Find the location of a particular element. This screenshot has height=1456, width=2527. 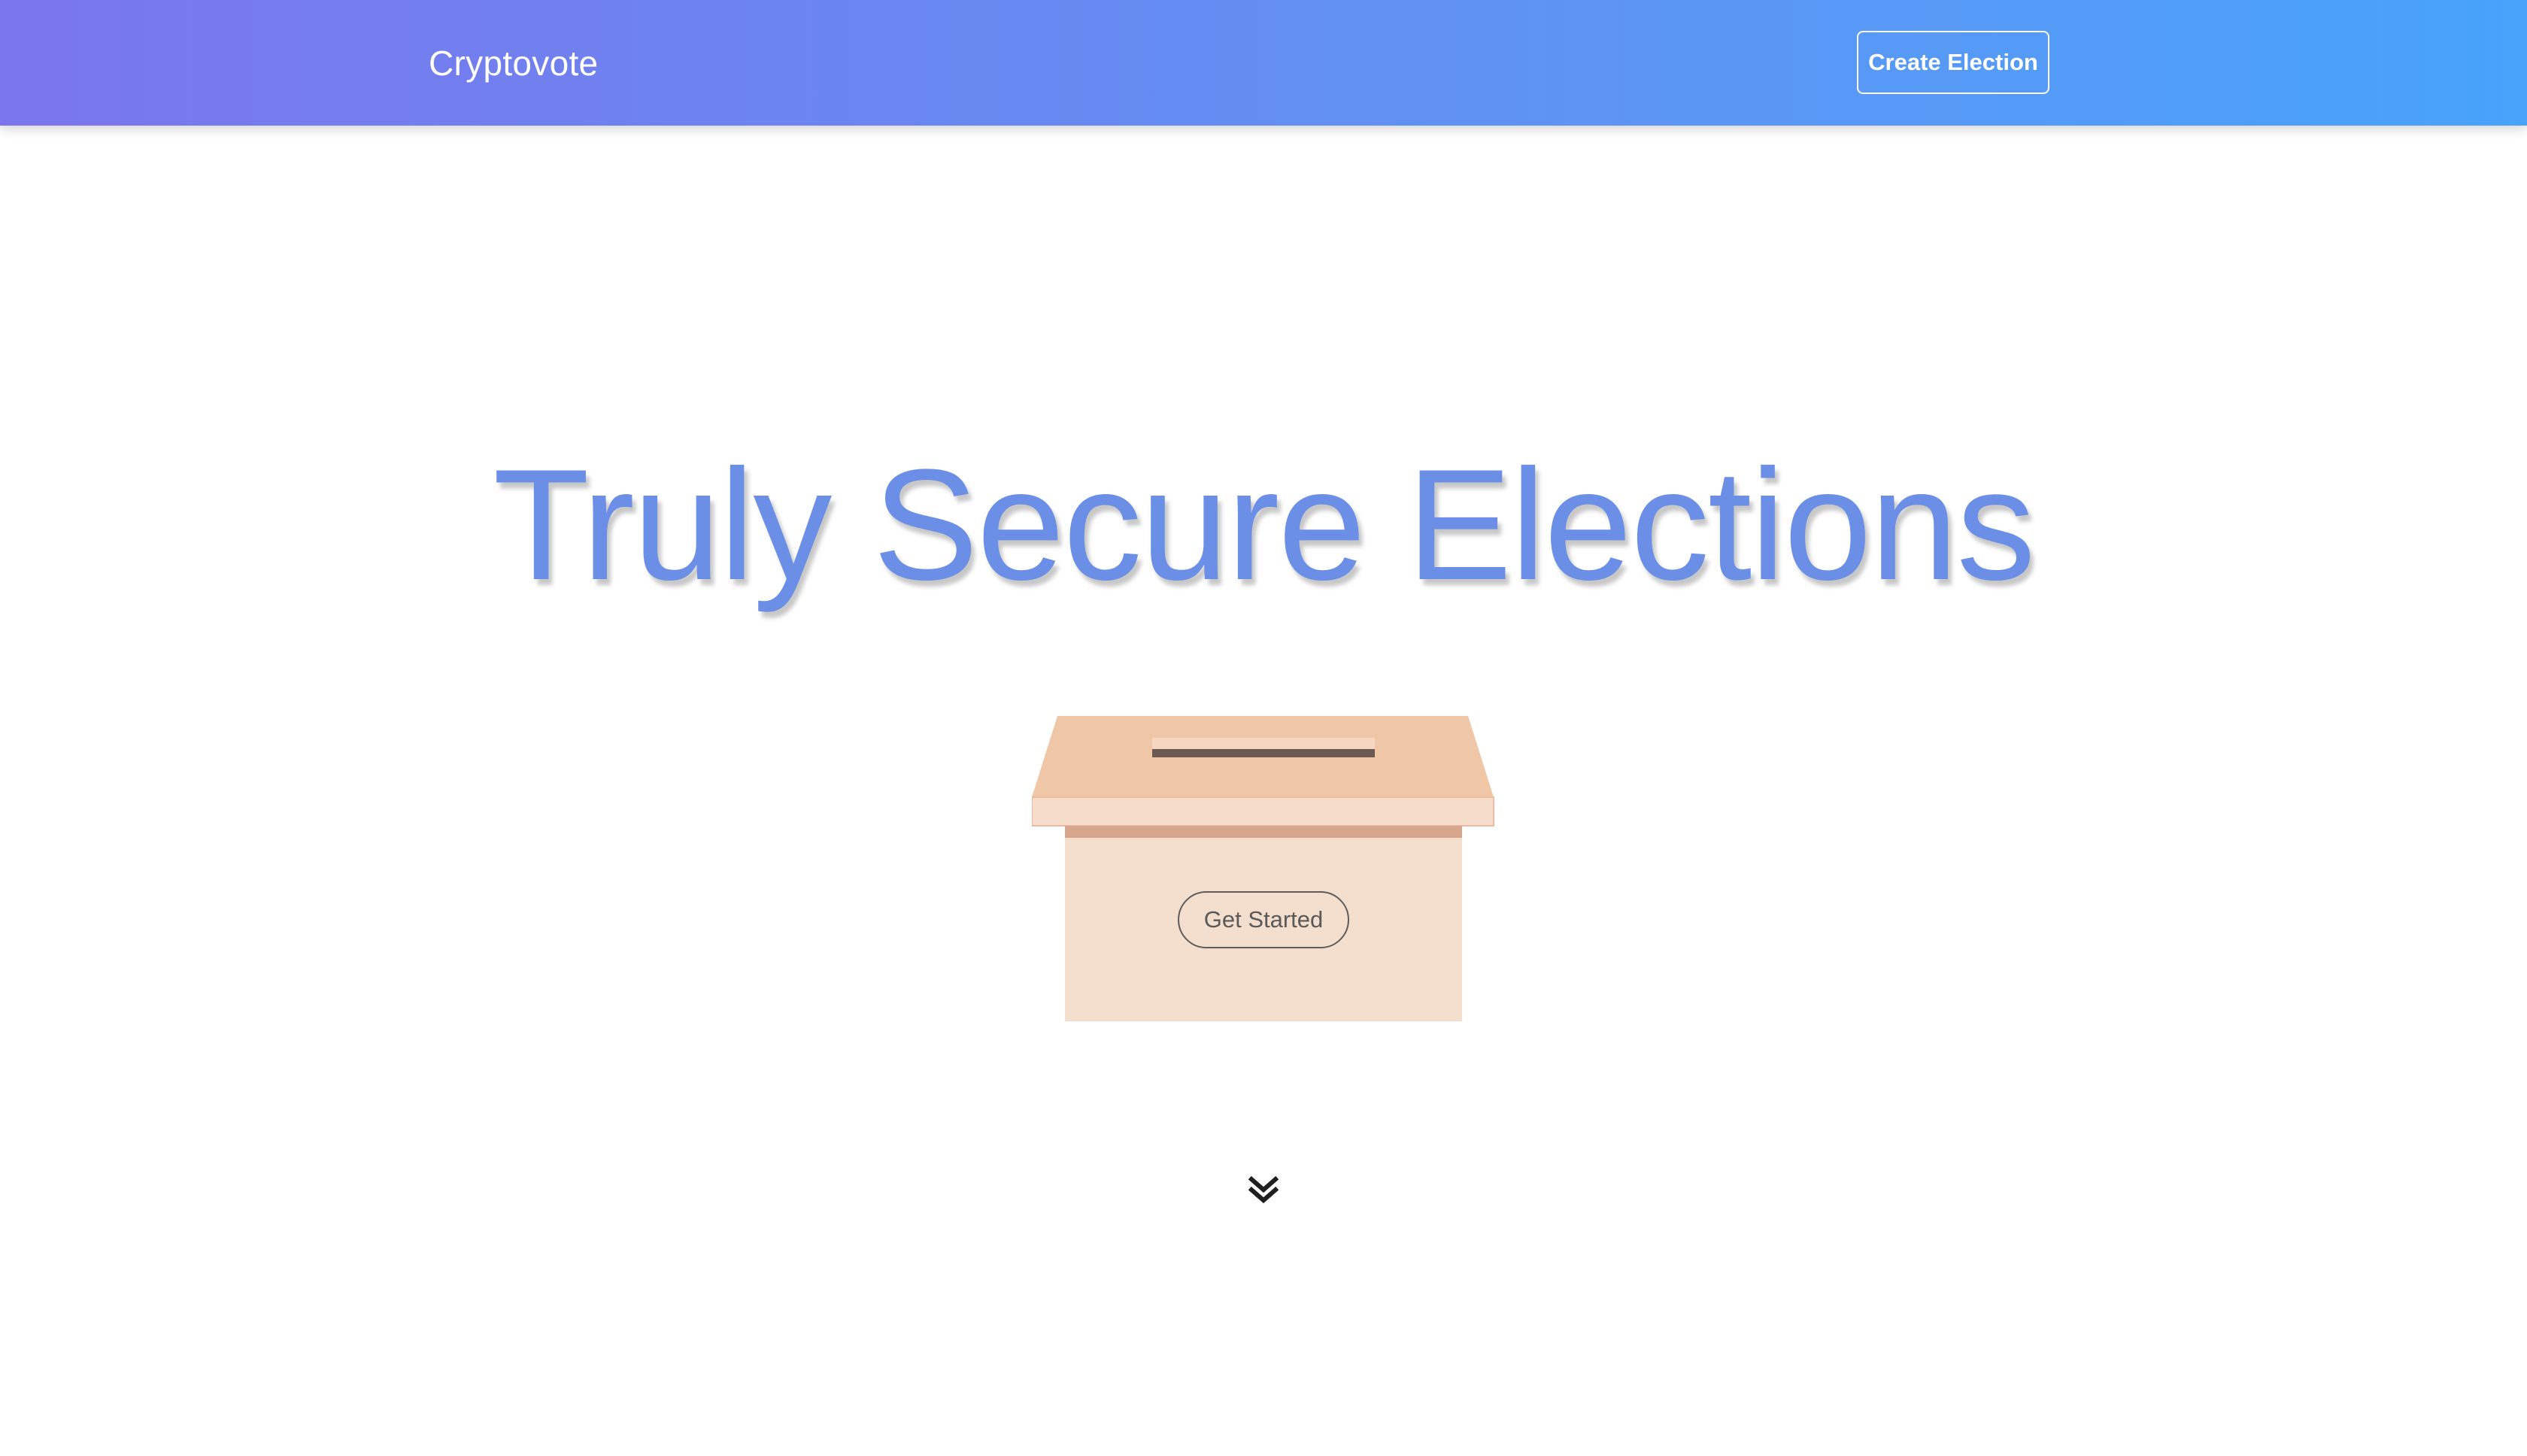

double-chevron-down-icon is located at coordinates (1263, 1188).